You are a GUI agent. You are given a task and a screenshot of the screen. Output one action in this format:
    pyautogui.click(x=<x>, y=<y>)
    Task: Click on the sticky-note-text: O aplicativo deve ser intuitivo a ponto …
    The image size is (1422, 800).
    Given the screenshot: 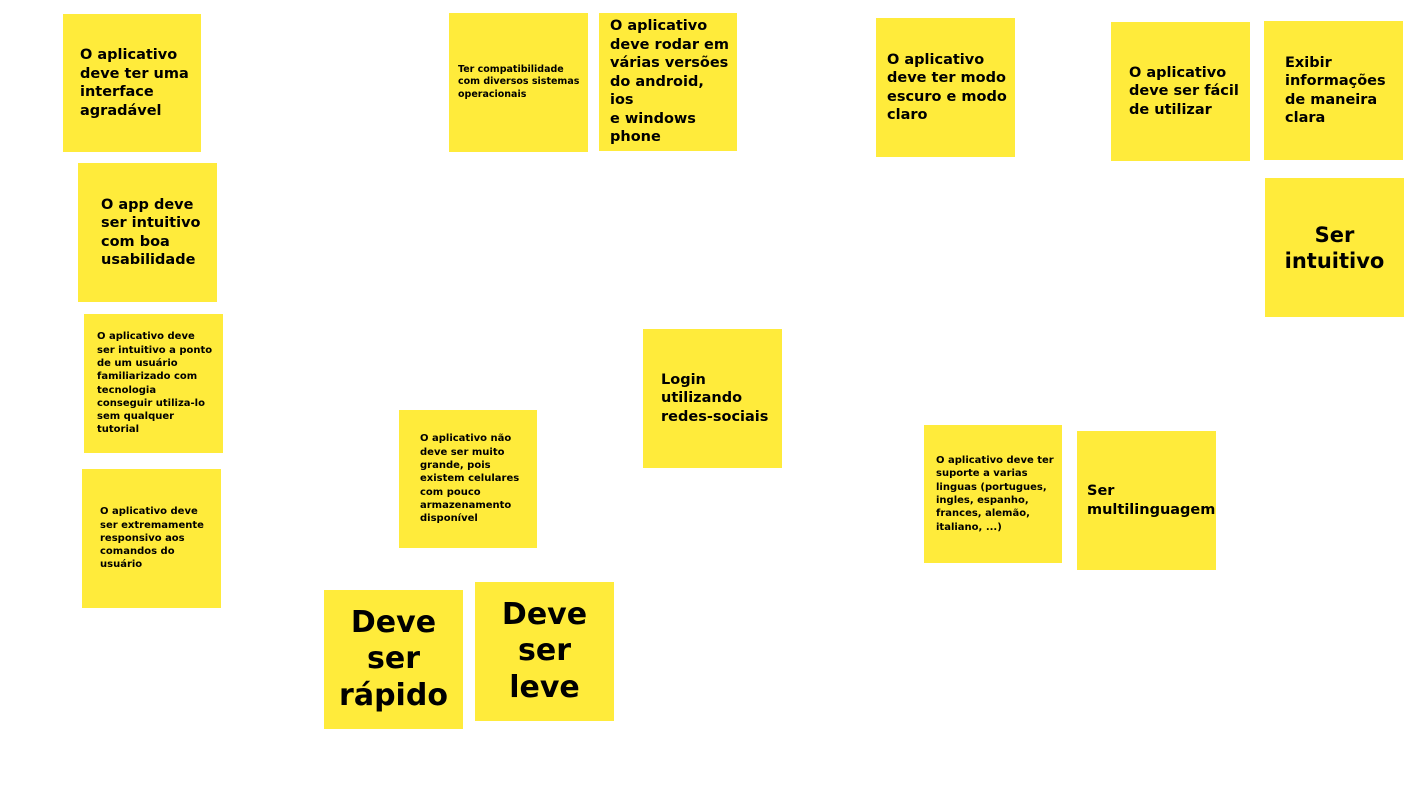 What is the action you would take?
    pyautogui.click(x=155, y=383)
    